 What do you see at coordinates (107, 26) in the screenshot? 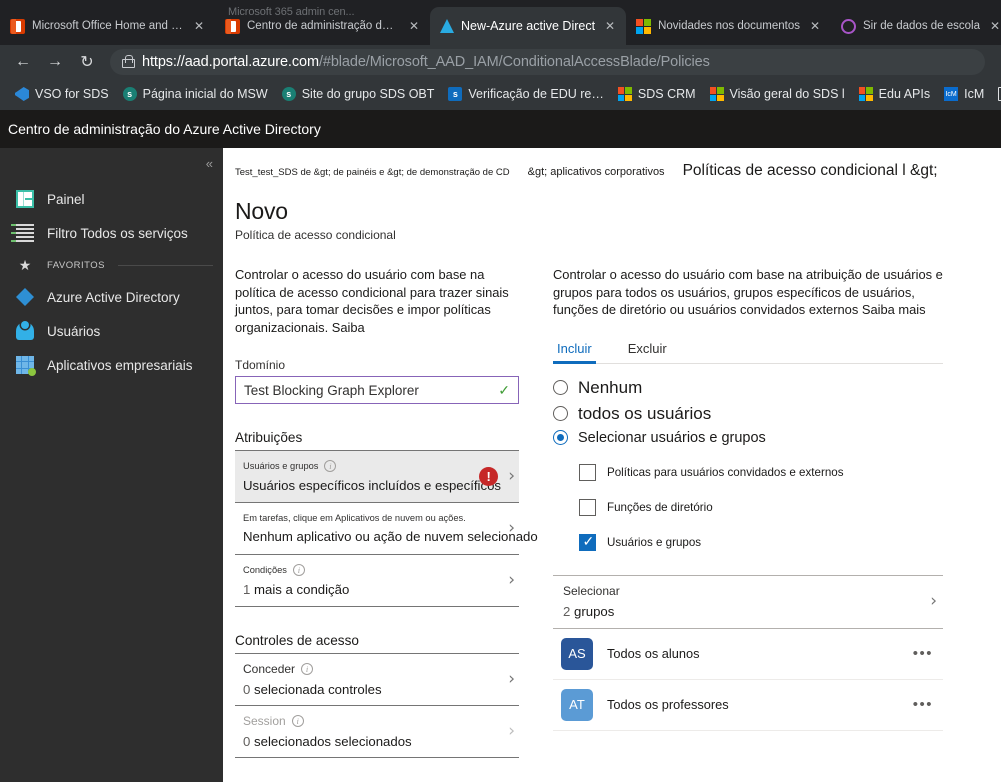
I see `browser-tab-0: Microsoft Office Home and Student 2010 ✕` at bounding box center [107, 26].